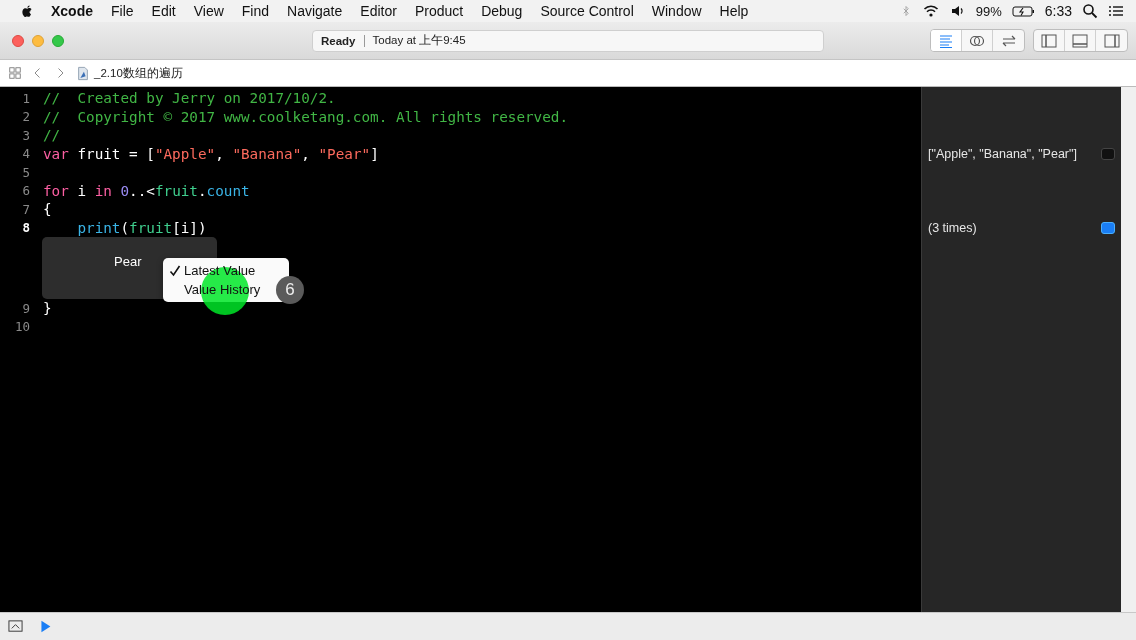 The width and height of the screenshot is (1136, 640). What do you see at coordinates (1090, 11) in the screenshot?
I see `search-icon` at bounding box center [1090, 11].